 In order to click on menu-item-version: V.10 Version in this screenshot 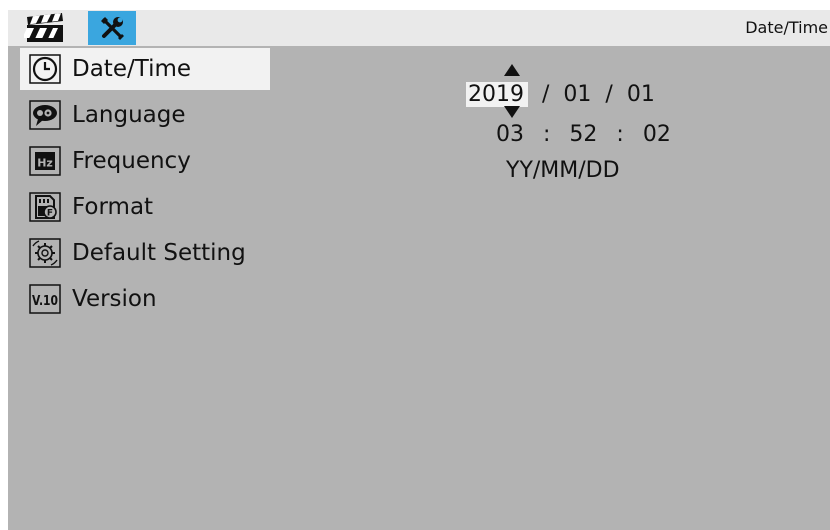, I will do `click(170, 299)`.